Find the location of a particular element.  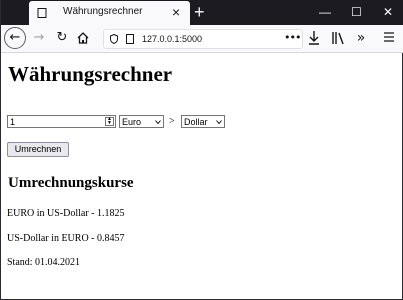

rates-heading: Umrechnungskurse is located at coordinates (71, 183).